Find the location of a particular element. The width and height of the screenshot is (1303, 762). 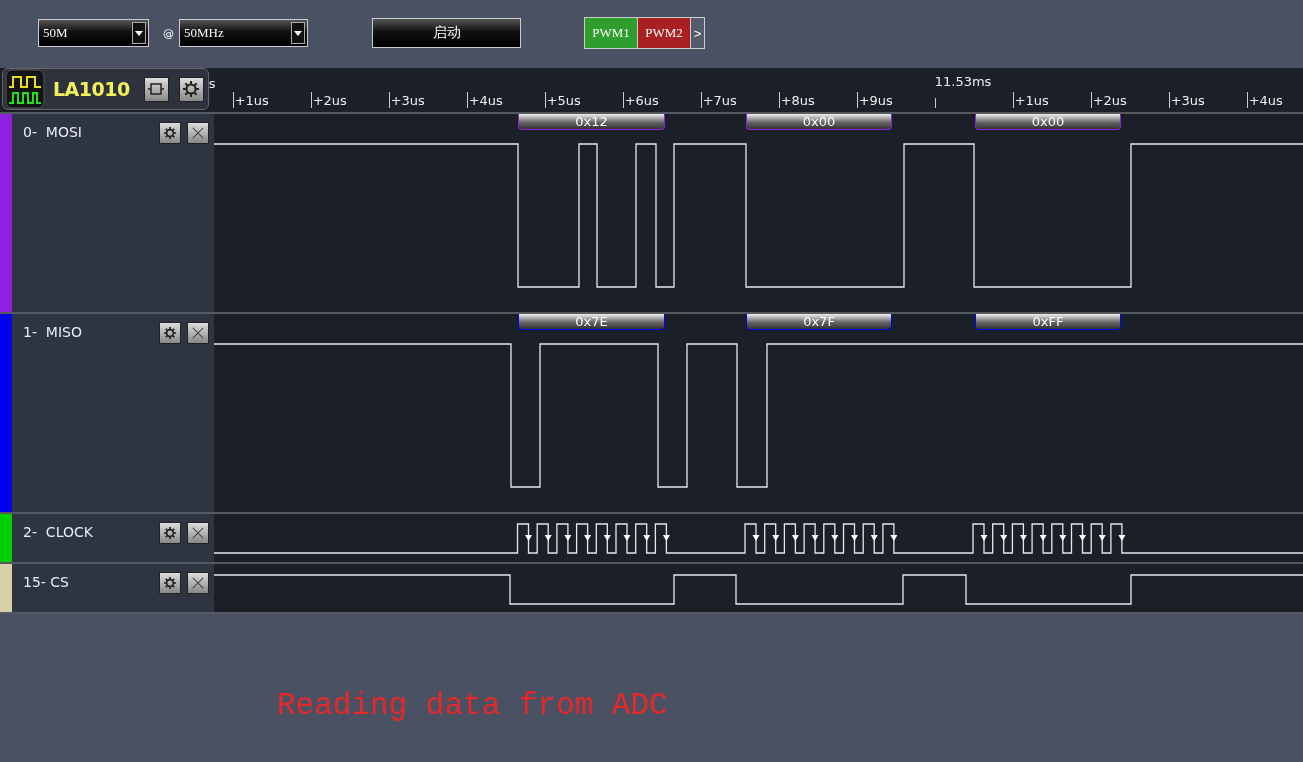

device-name: LA1010 is located at coordinates (91, 89).